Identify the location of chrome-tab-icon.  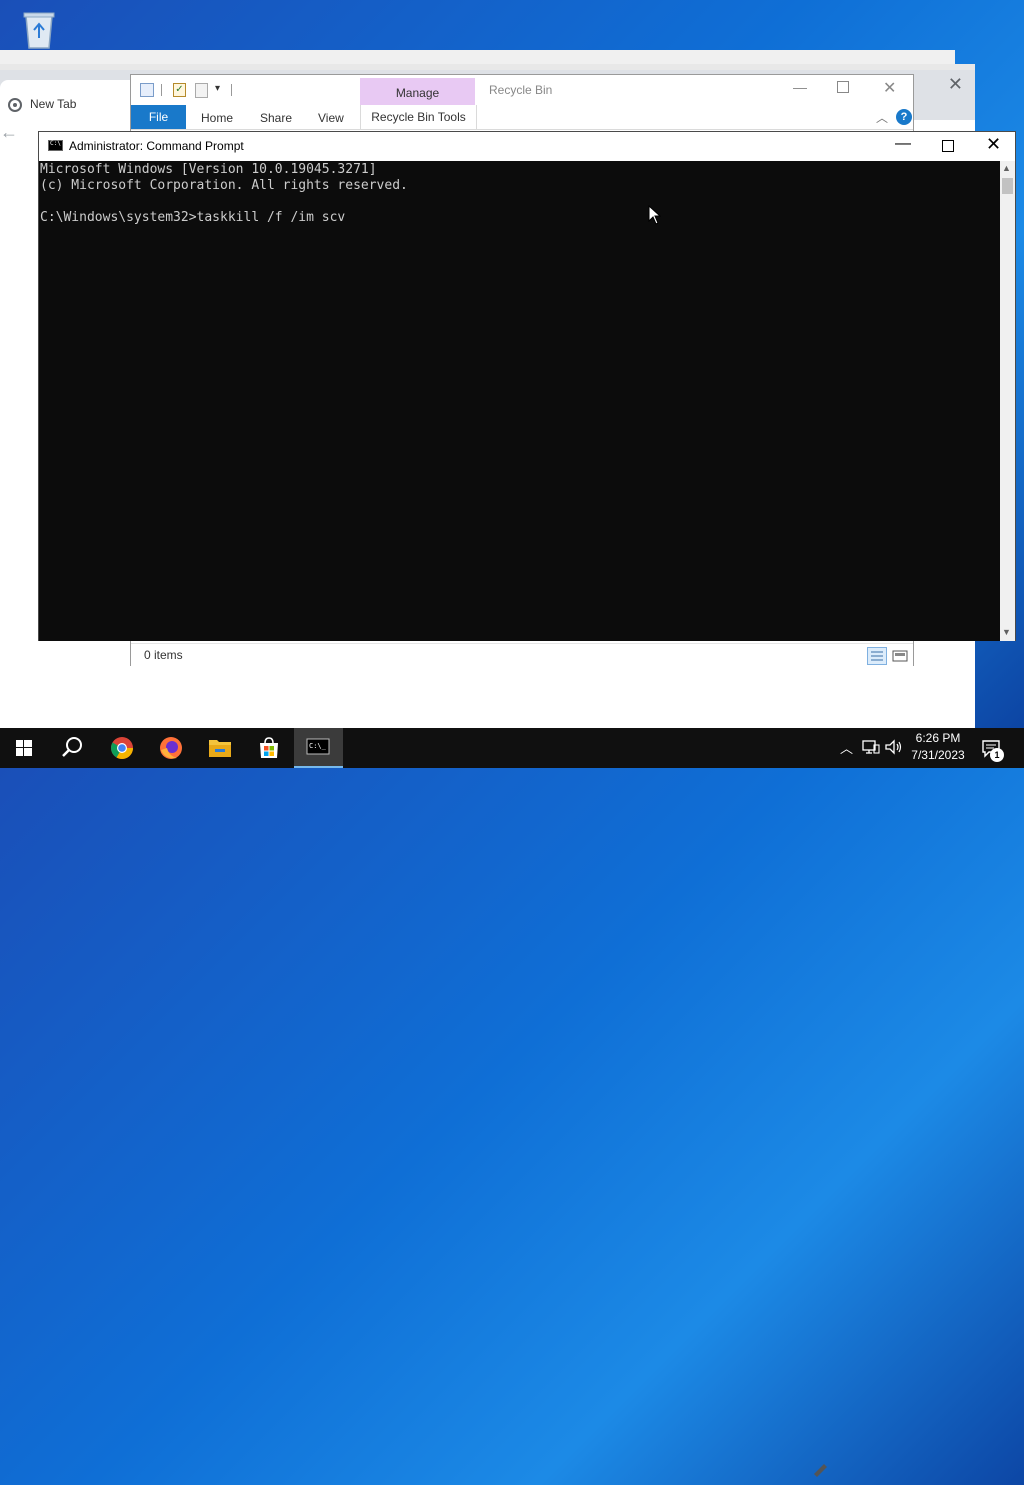
(15, 105).